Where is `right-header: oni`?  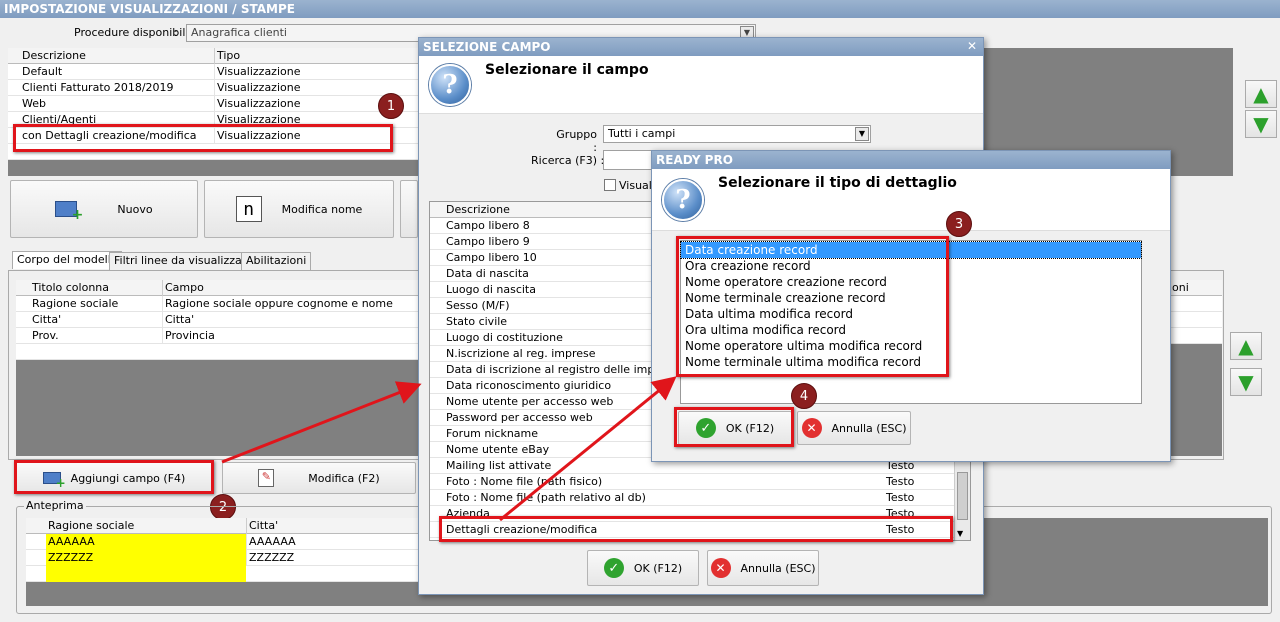 right-header: oni is located at coordinates (1195, 288).